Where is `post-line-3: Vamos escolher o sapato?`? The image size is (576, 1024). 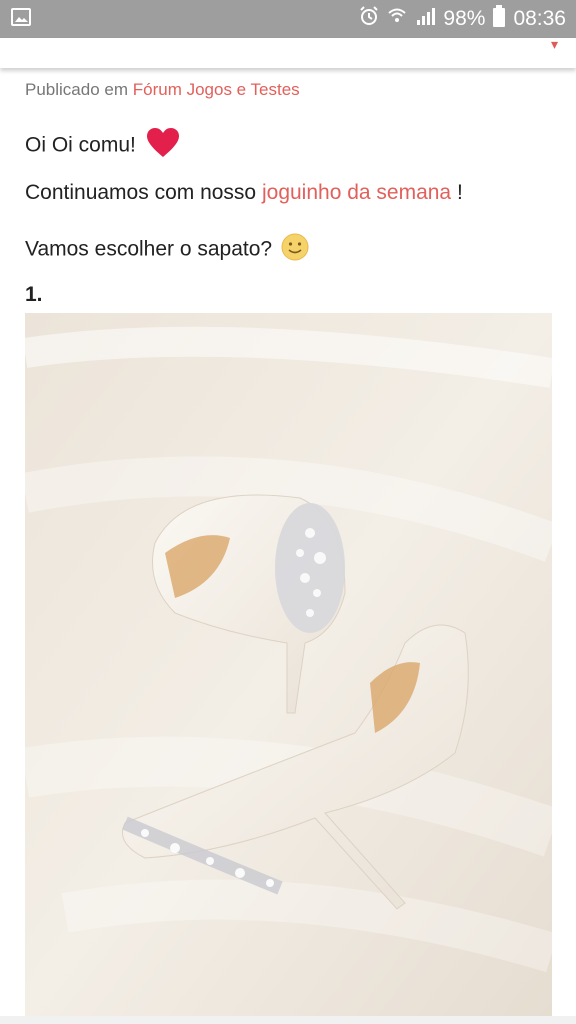 post-line-3: Vamos escolher o sapato? is located at coordinates (167, 250).